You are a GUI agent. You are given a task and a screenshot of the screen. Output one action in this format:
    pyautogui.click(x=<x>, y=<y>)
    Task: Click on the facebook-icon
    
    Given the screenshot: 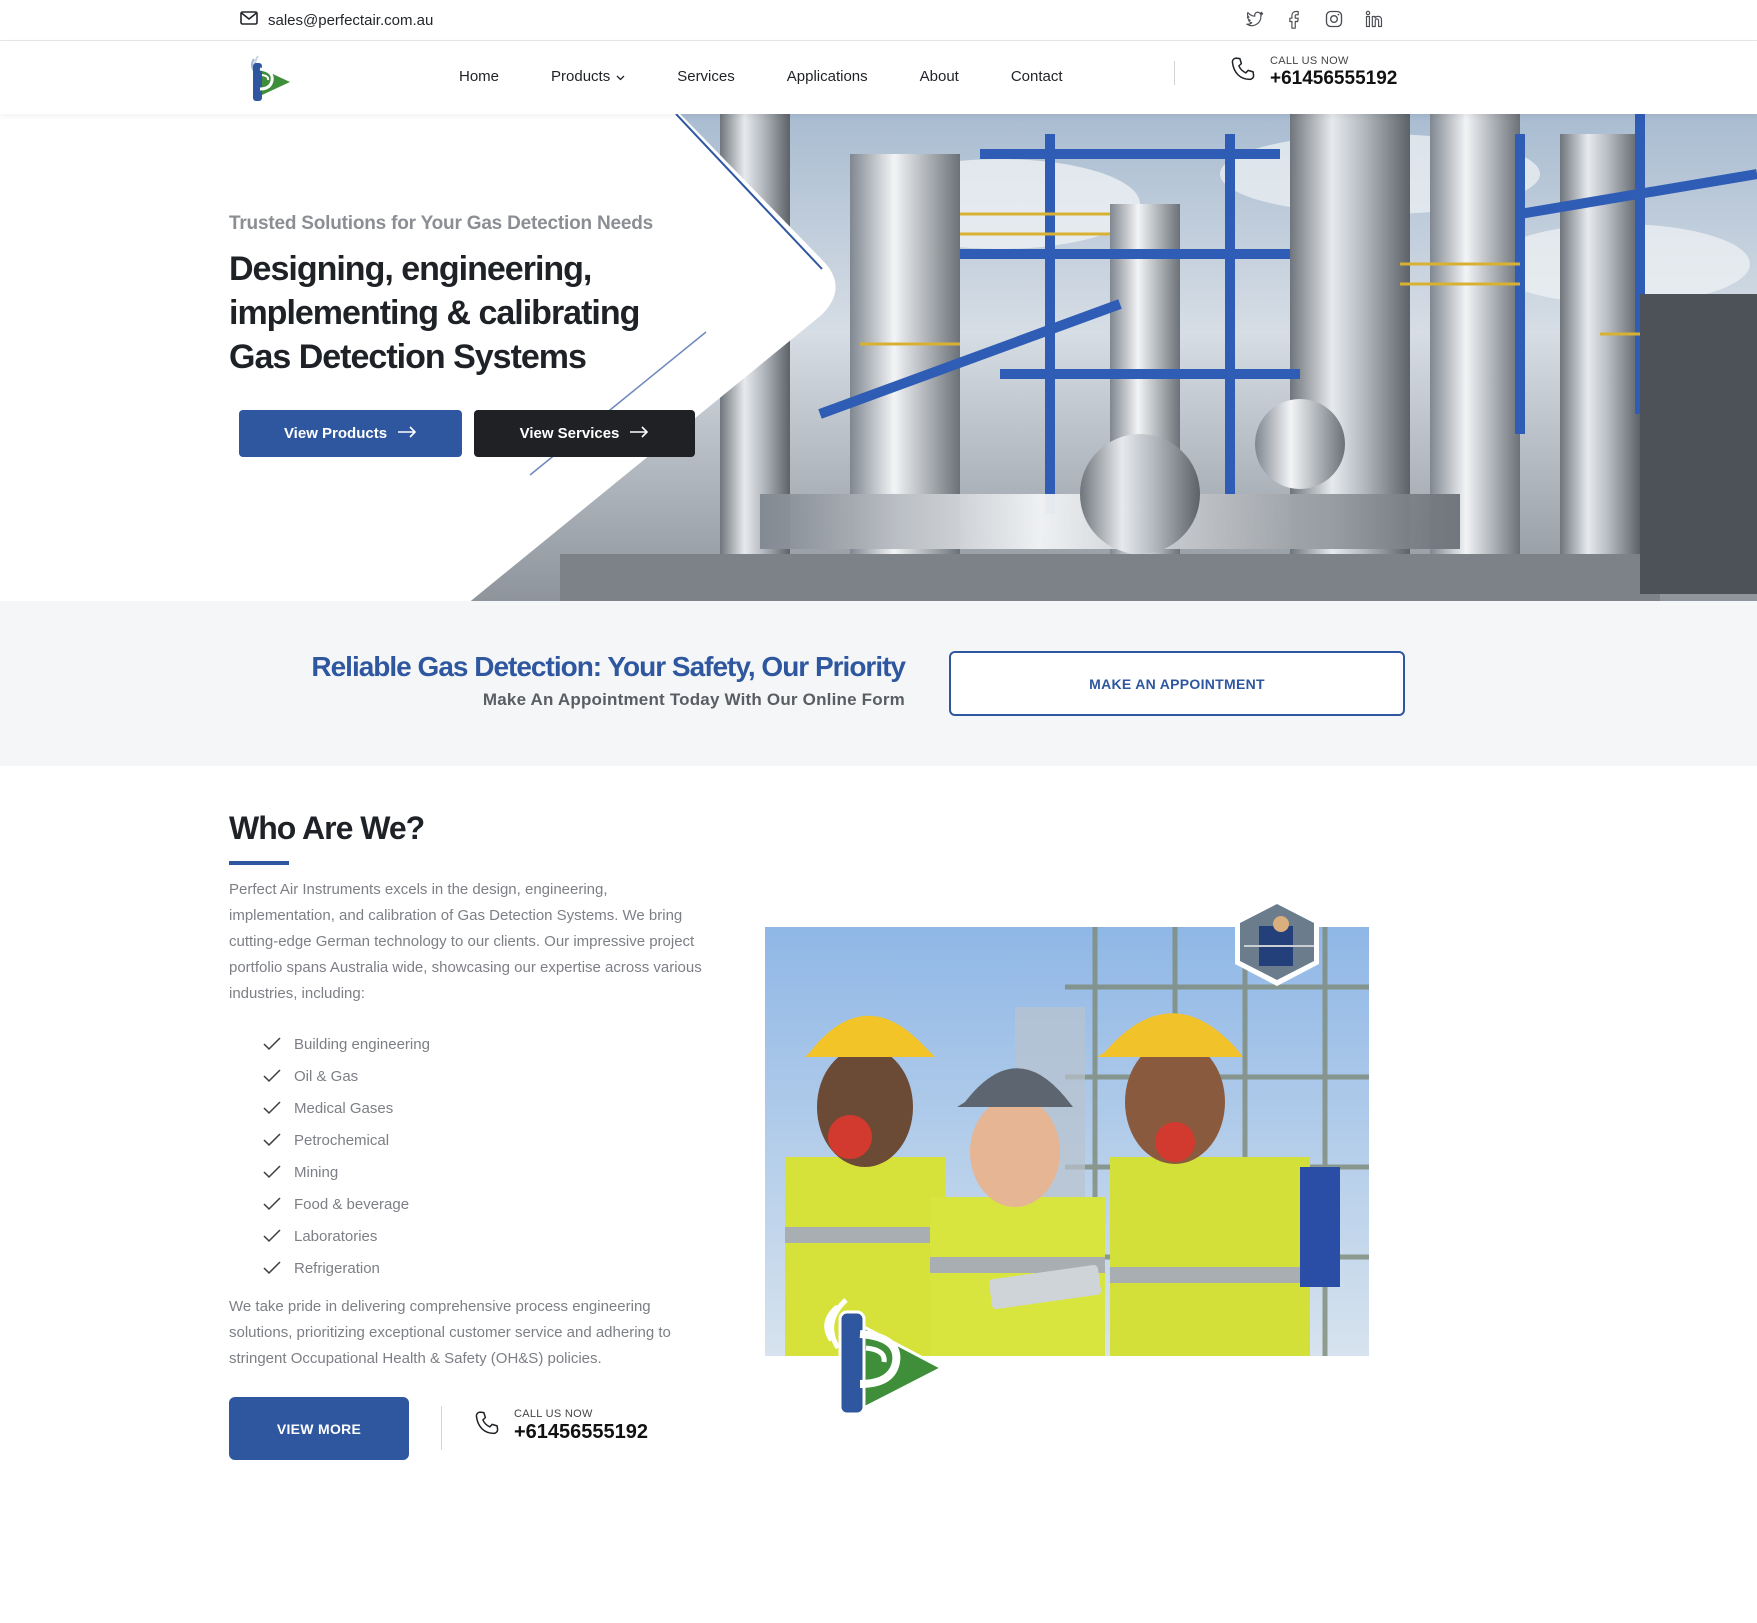 What is the action you would take?
    pyautogui.click(x=1294, y=19)
    